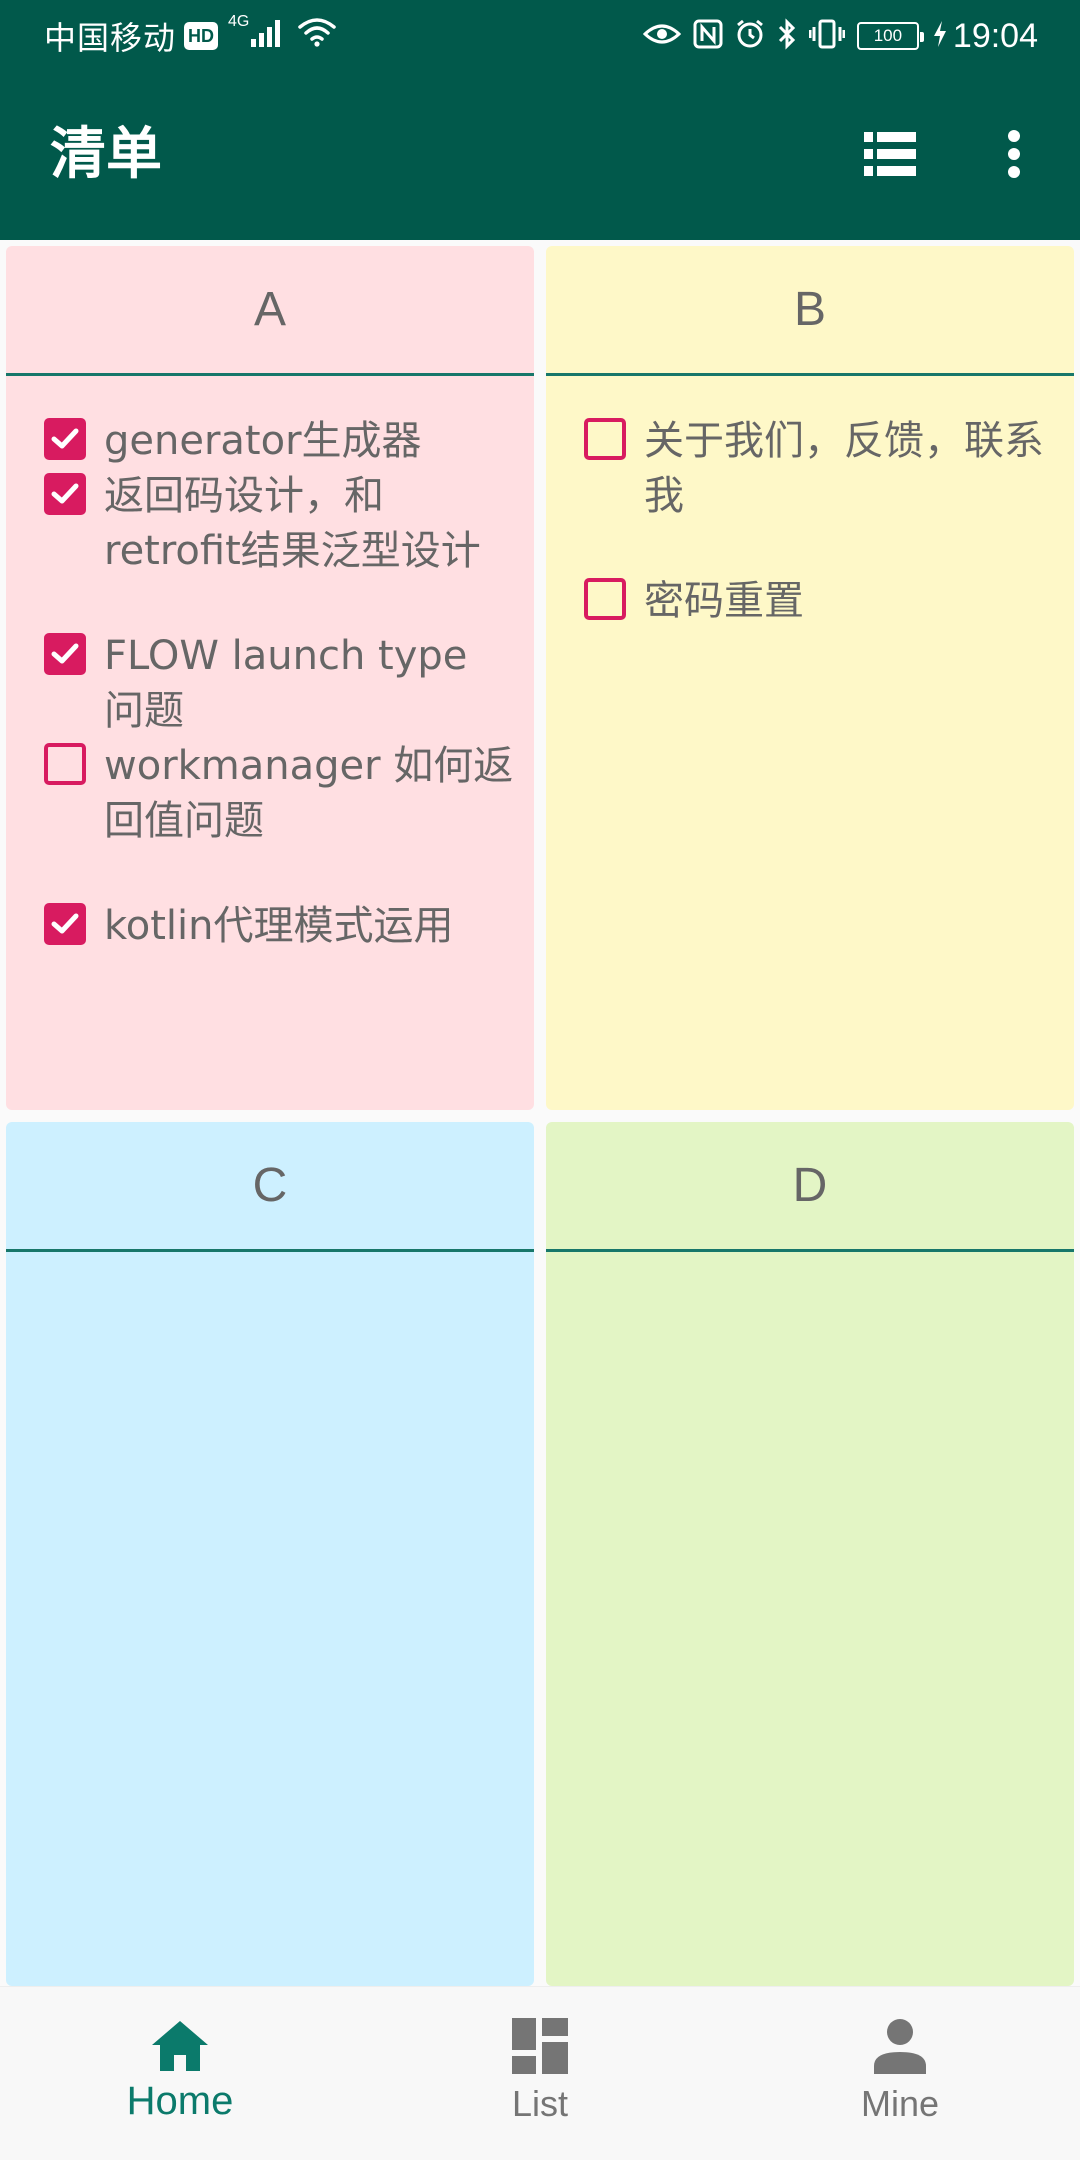 The image size is (1080, 2160). What do you see at coordinates (263, 441) in the screenshot?
I see `task-text: generator生成器` at bounding box center [263, 441].